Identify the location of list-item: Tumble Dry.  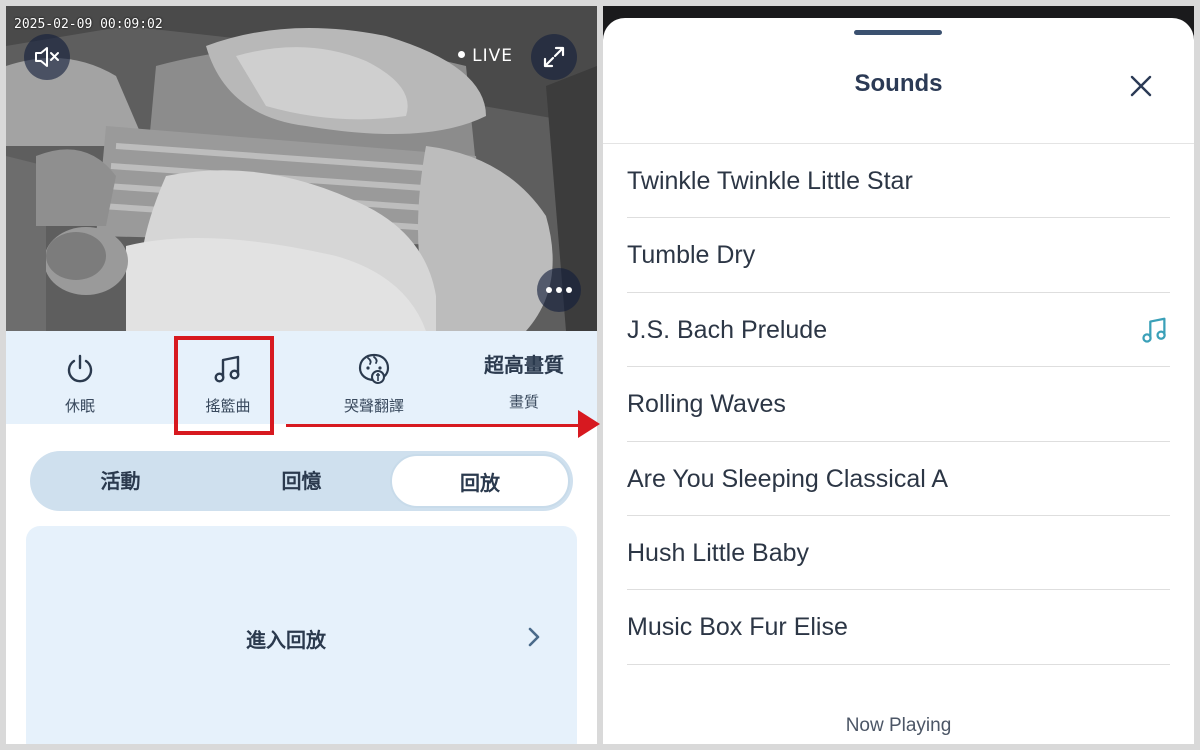
(898, 255).